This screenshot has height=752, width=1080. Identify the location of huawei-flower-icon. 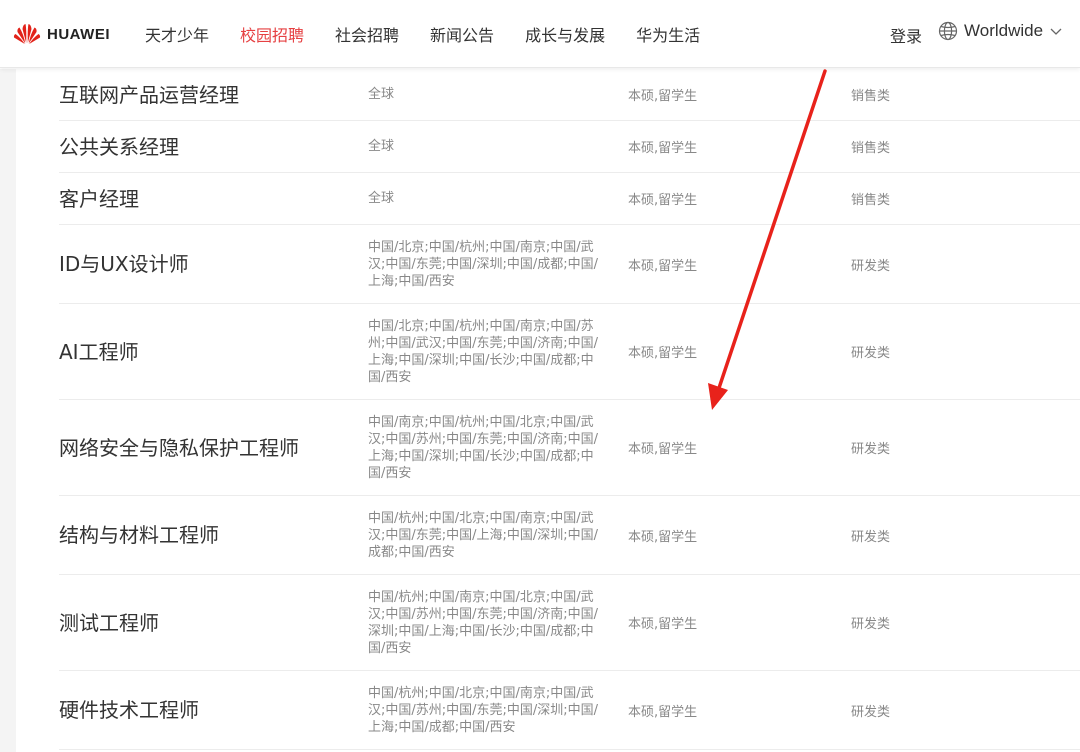
(27, 34).